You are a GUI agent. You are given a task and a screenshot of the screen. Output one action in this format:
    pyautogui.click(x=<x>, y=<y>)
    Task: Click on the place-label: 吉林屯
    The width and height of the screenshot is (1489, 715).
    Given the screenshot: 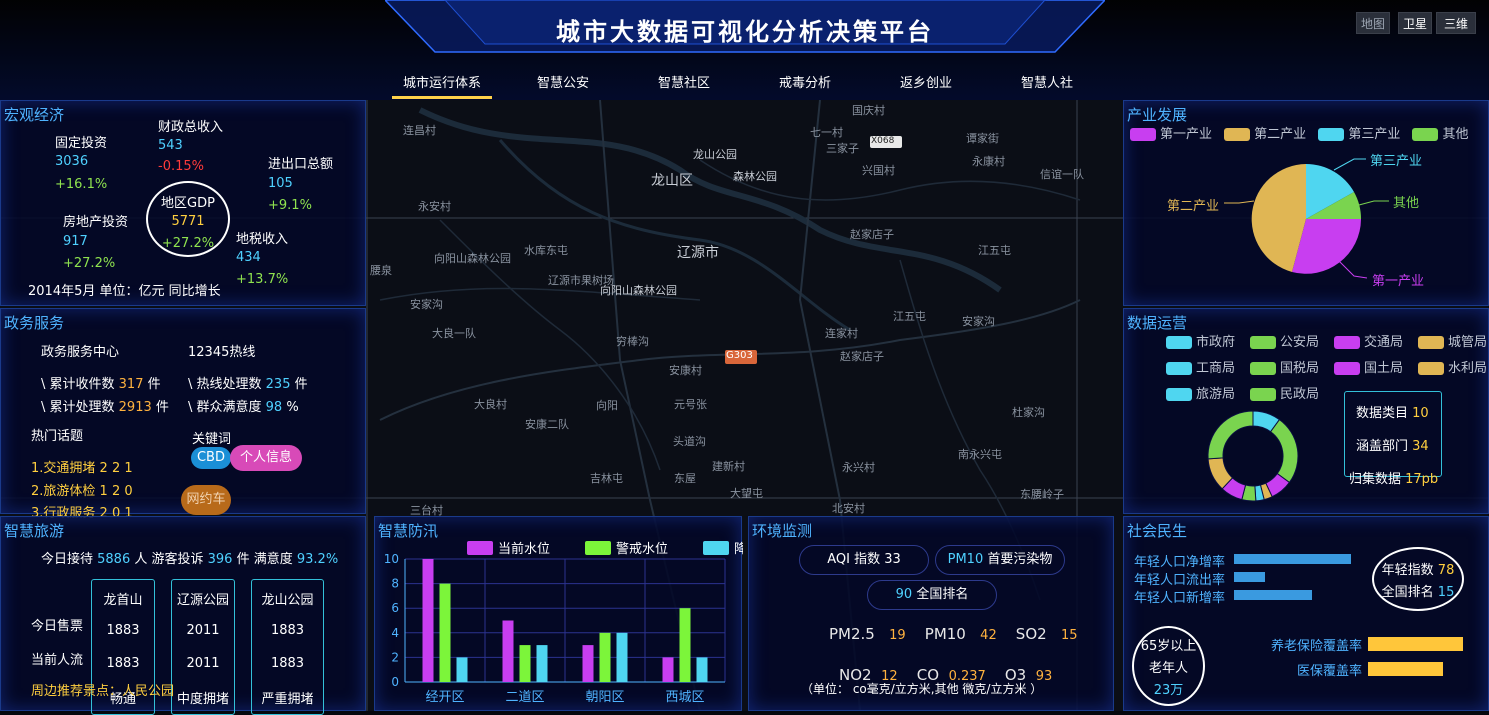 What is the action you would take?
    pyautogui.click(x=606, y=478)
    